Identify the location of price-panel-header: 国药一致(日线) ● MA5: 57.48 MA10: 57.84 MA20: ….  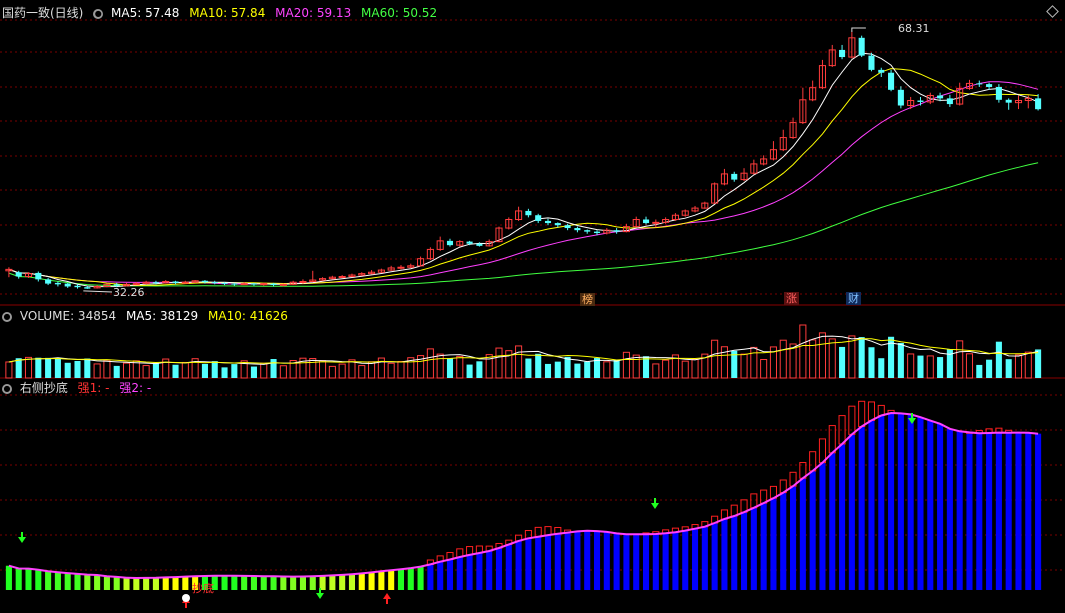
(222, 13).